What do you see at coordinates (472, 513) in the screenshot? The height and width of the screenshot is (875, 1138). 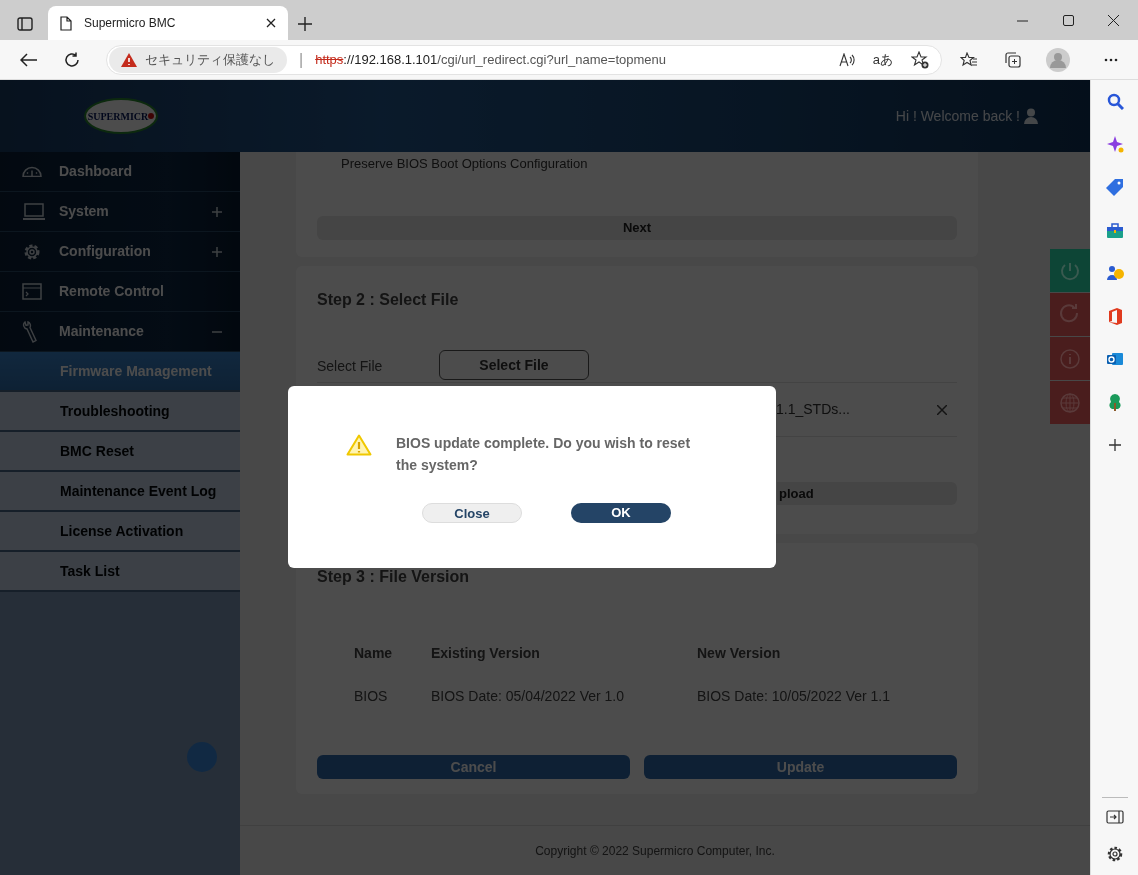 I see `close-button: Close` at bounding box center [472, 513].